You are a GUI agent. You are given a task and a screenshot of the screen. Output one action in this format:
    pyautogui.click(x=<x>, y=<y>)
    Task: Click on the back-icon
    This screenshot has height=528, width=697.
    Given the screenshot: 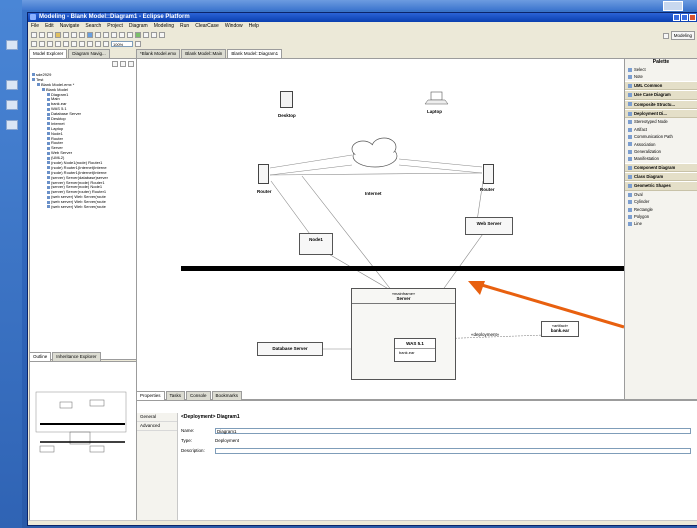 What is the action you would take?
    pyautogui.click(x=154, y=34)
    